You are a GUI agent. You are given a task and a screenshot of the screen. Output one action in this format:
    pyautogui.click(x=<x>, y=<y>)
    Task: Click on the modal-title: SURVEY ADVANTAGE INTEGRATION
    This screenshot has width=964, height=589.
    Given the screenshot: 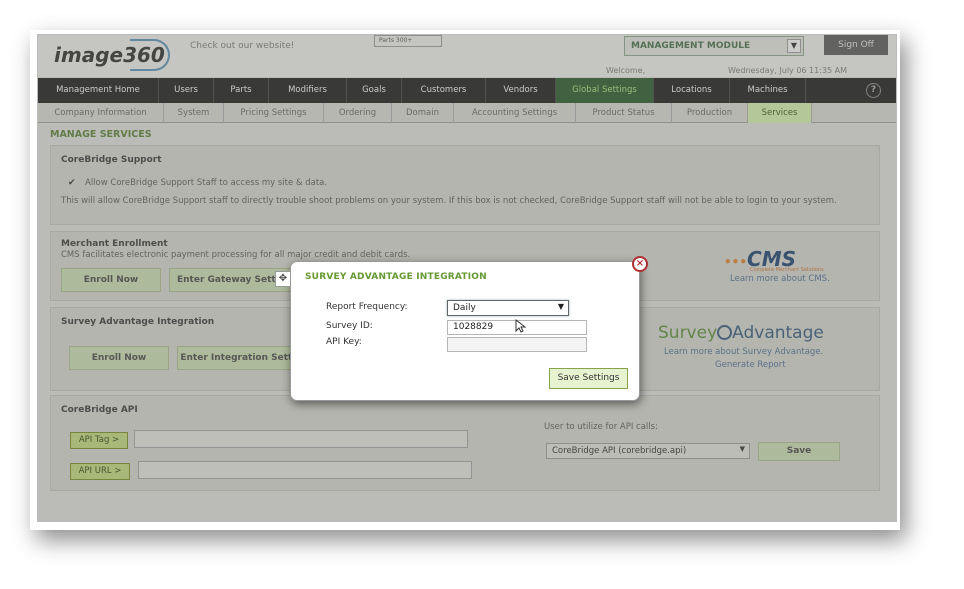 What is the action you would take?
    pyautogui.click(x=396, y=277)
    